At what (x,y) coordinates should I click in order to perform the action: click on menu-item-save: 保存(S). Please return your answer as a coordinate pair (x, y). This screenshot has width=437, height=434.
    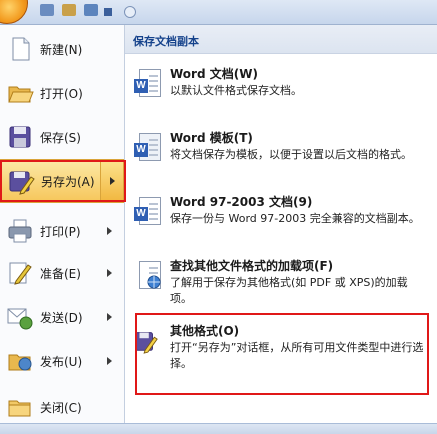
    Looking at the image, I should click on (62, 137).